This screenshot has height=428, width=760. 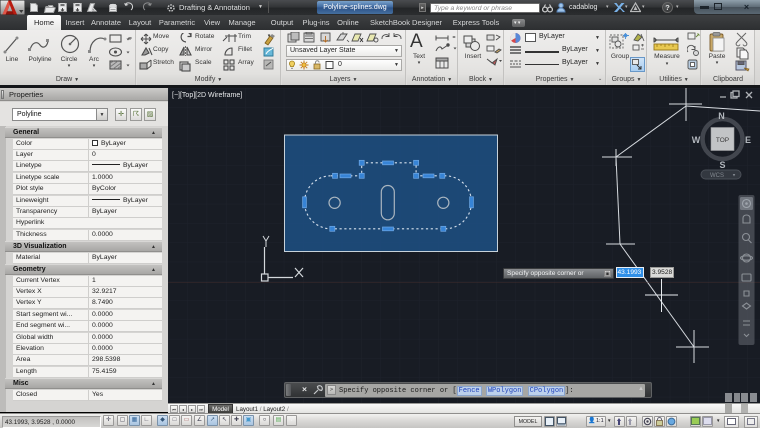 I want to click on svg-text: N, so click(x=721, y=116).